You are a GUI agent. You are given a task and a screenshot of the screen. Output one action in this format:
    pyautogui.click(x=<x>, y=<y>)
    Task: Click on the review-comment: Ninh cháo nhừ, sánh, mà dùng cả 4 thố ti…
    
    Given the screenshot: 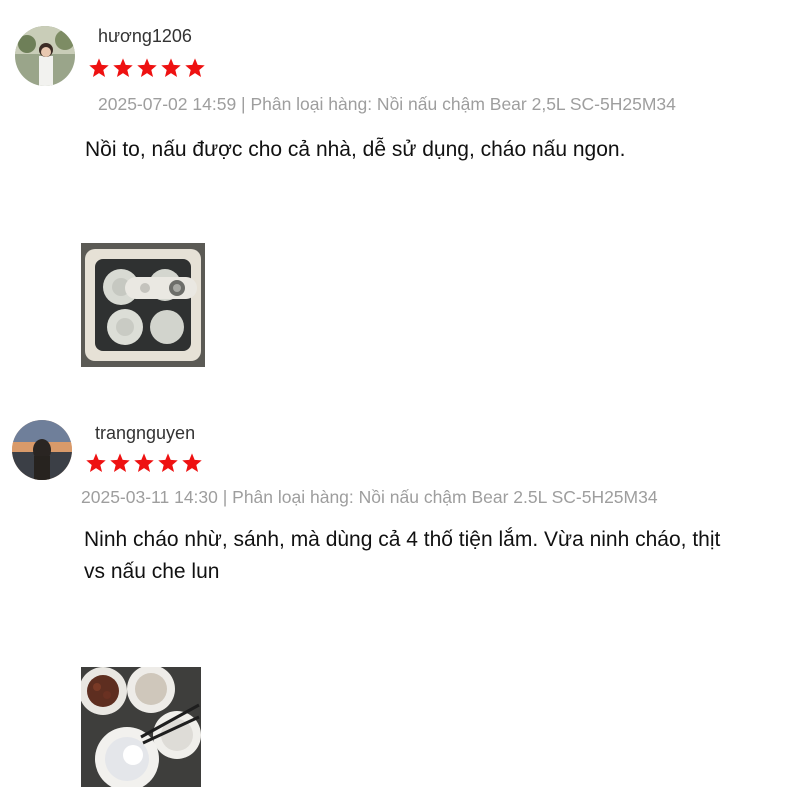 What is the action you would take?
    pyautogui.click(x=402, y=555)
    